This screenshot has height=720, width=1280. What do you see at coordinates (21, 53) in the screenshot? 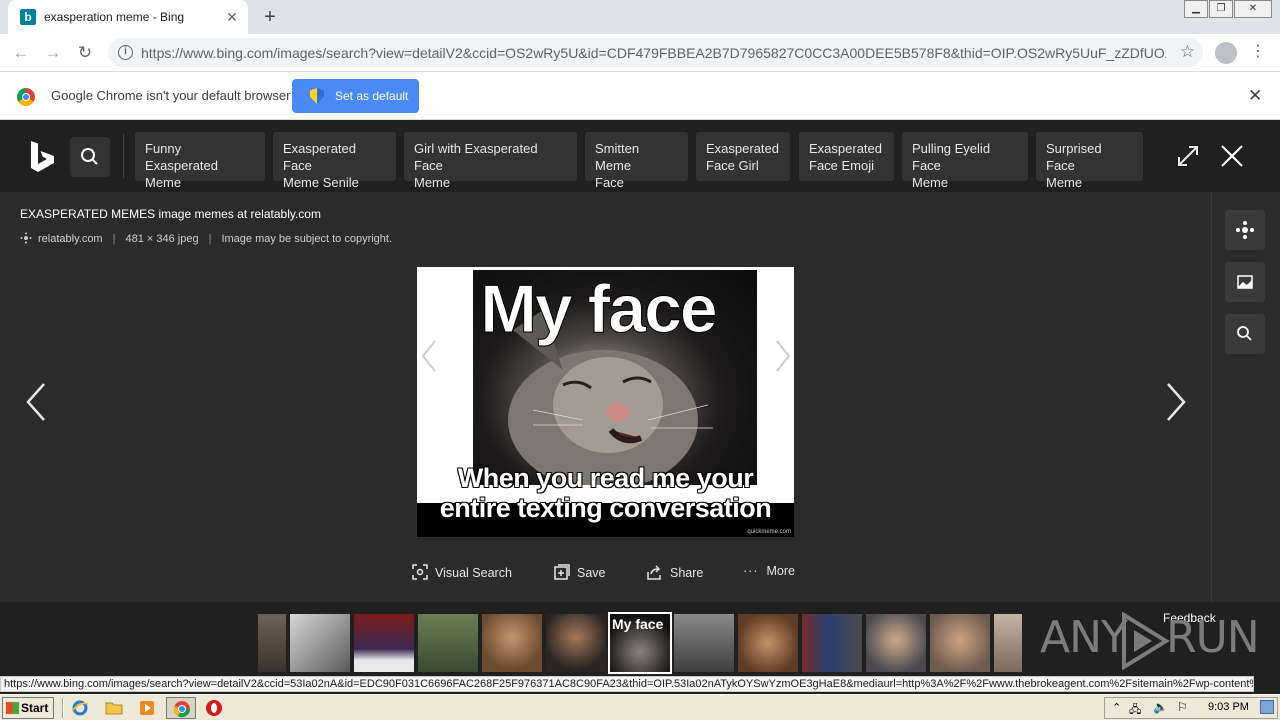
I see `back-icon: ←` at bounding box center [21, 53].